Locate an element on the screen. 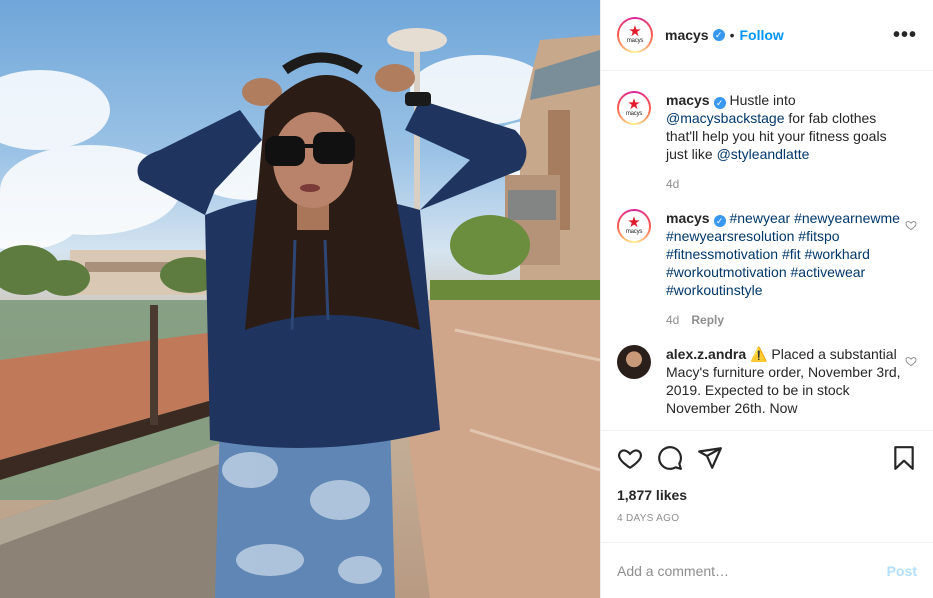 The width and height of the screenshot is (933, 598). add-comment-bar: Post is located at coordinates (767, 570).